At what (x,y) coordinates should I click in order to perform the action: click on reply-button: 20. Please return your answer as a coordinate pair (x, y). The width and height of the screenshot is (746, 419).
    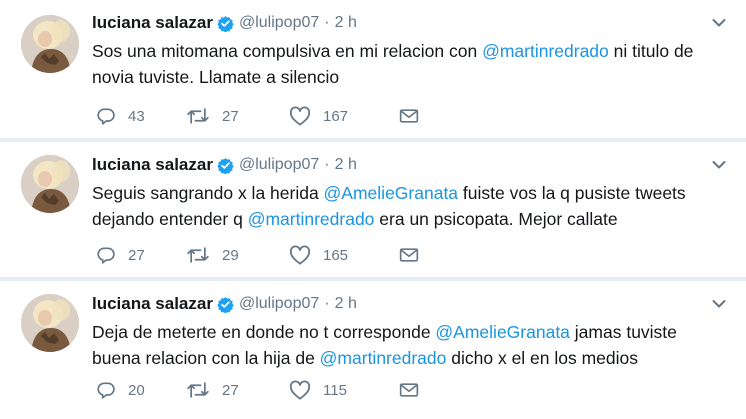
    Looking at the image, I should click on (141, 390).